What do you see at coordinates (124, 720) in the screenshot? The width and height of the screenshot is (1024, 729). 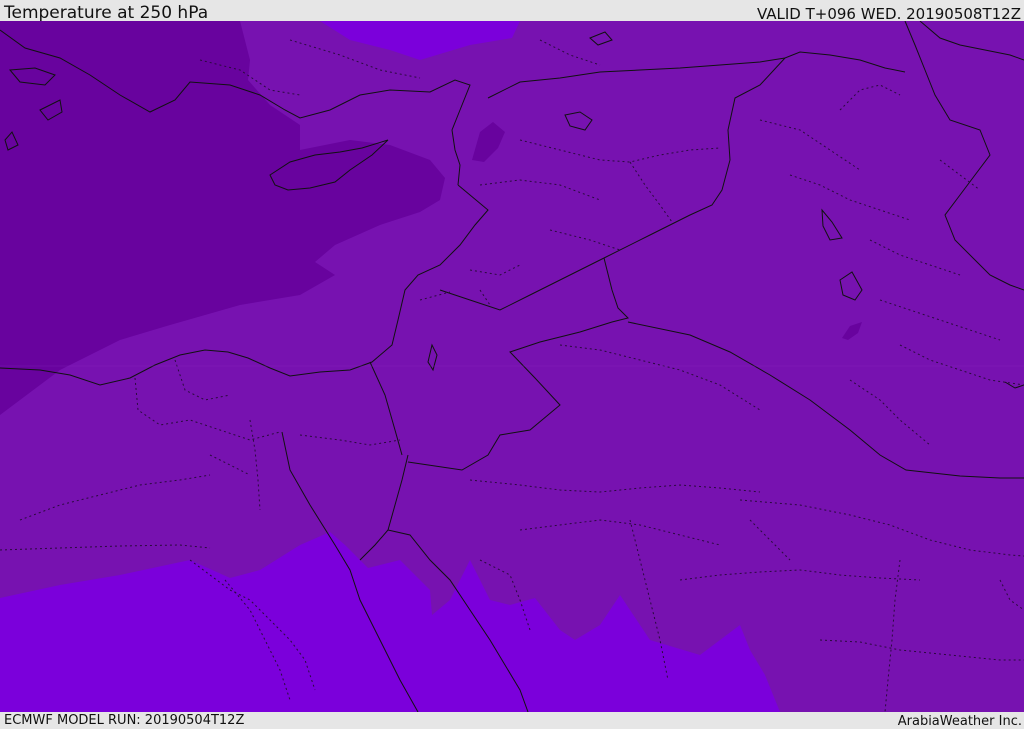 I see `model-run-label: ECMWF MODEL RUN: 20190504T12Z` at bounding box center [124, 720].